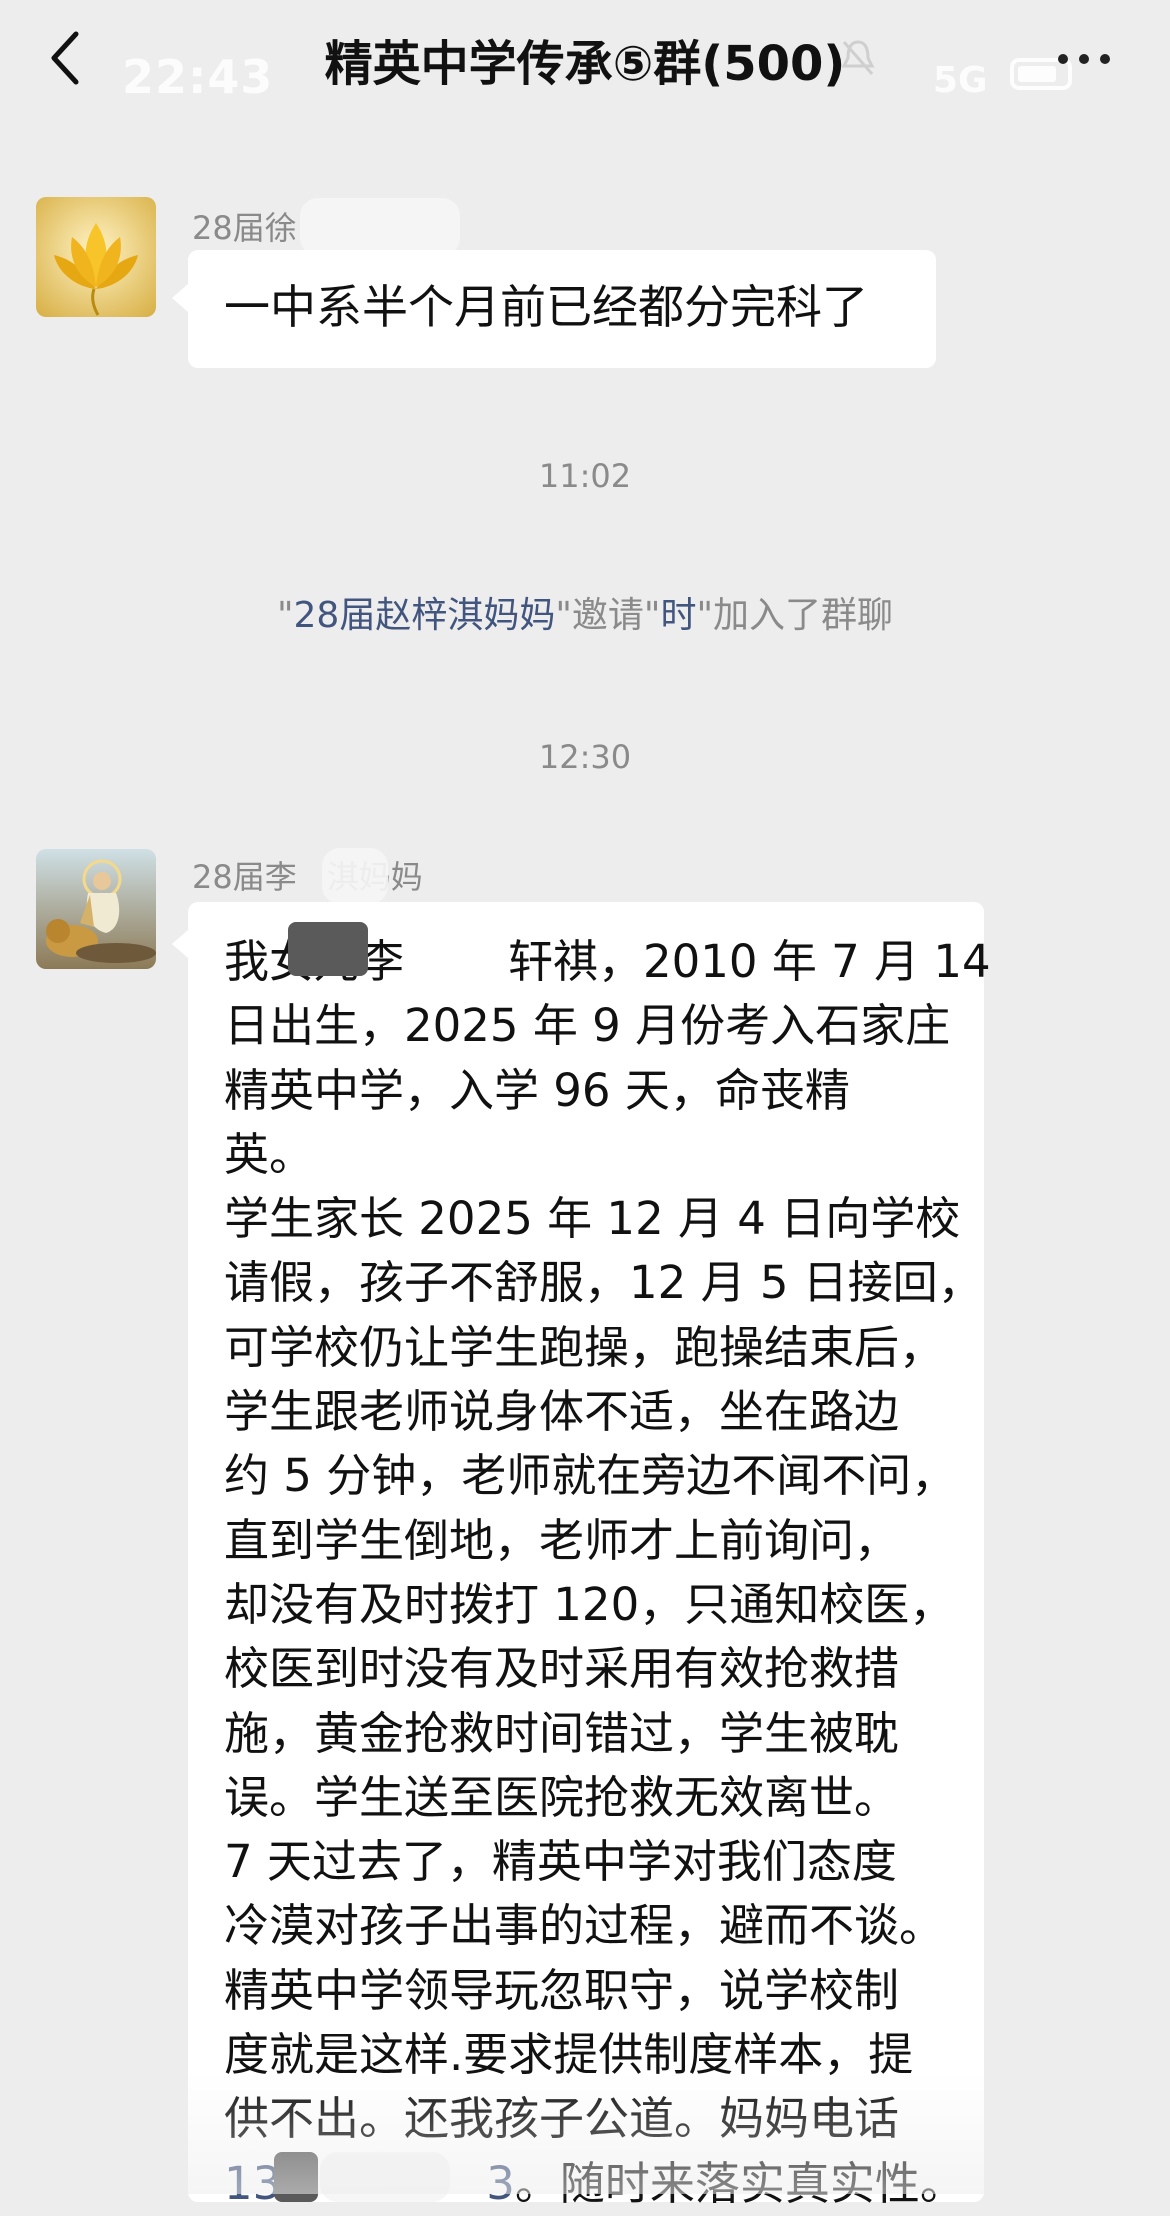 The width and height of the screenshot is (1170, 2216). I want to click on sender-name: 28届徐, so click(244, 228).